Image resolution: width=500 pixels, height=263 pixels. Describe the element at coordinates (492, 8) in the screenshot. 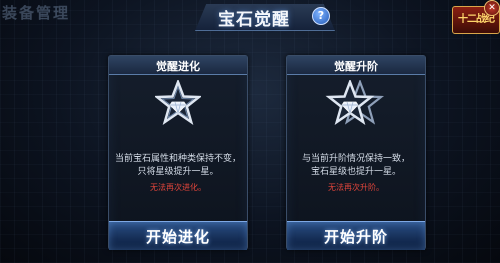

I see `close-icon: ✕` at that location.